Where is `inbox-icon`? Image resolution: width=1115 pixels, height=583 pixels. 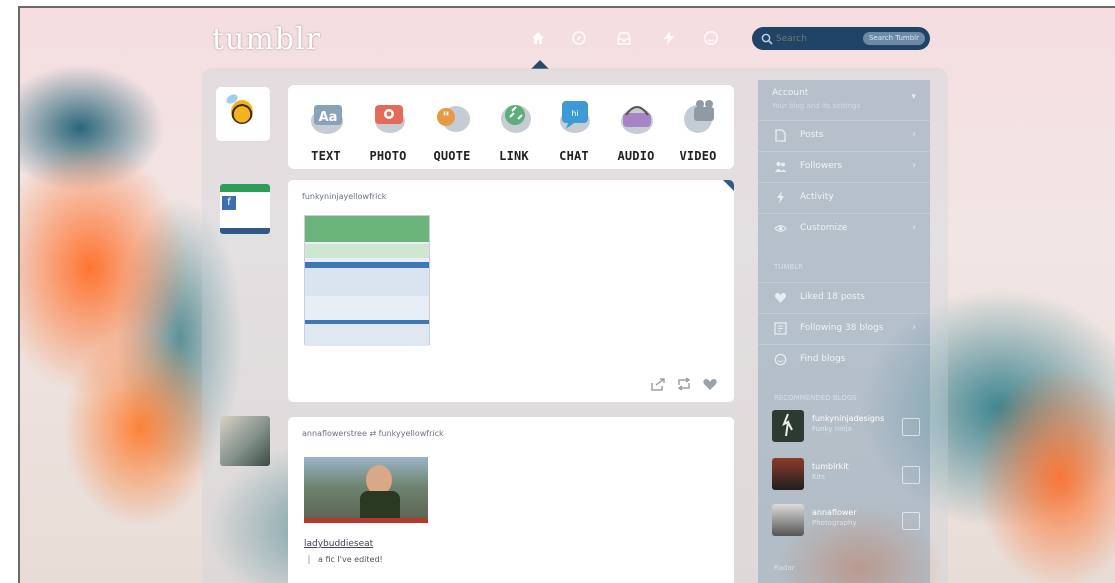 inbox-icon is located at coordinates (624, 38).